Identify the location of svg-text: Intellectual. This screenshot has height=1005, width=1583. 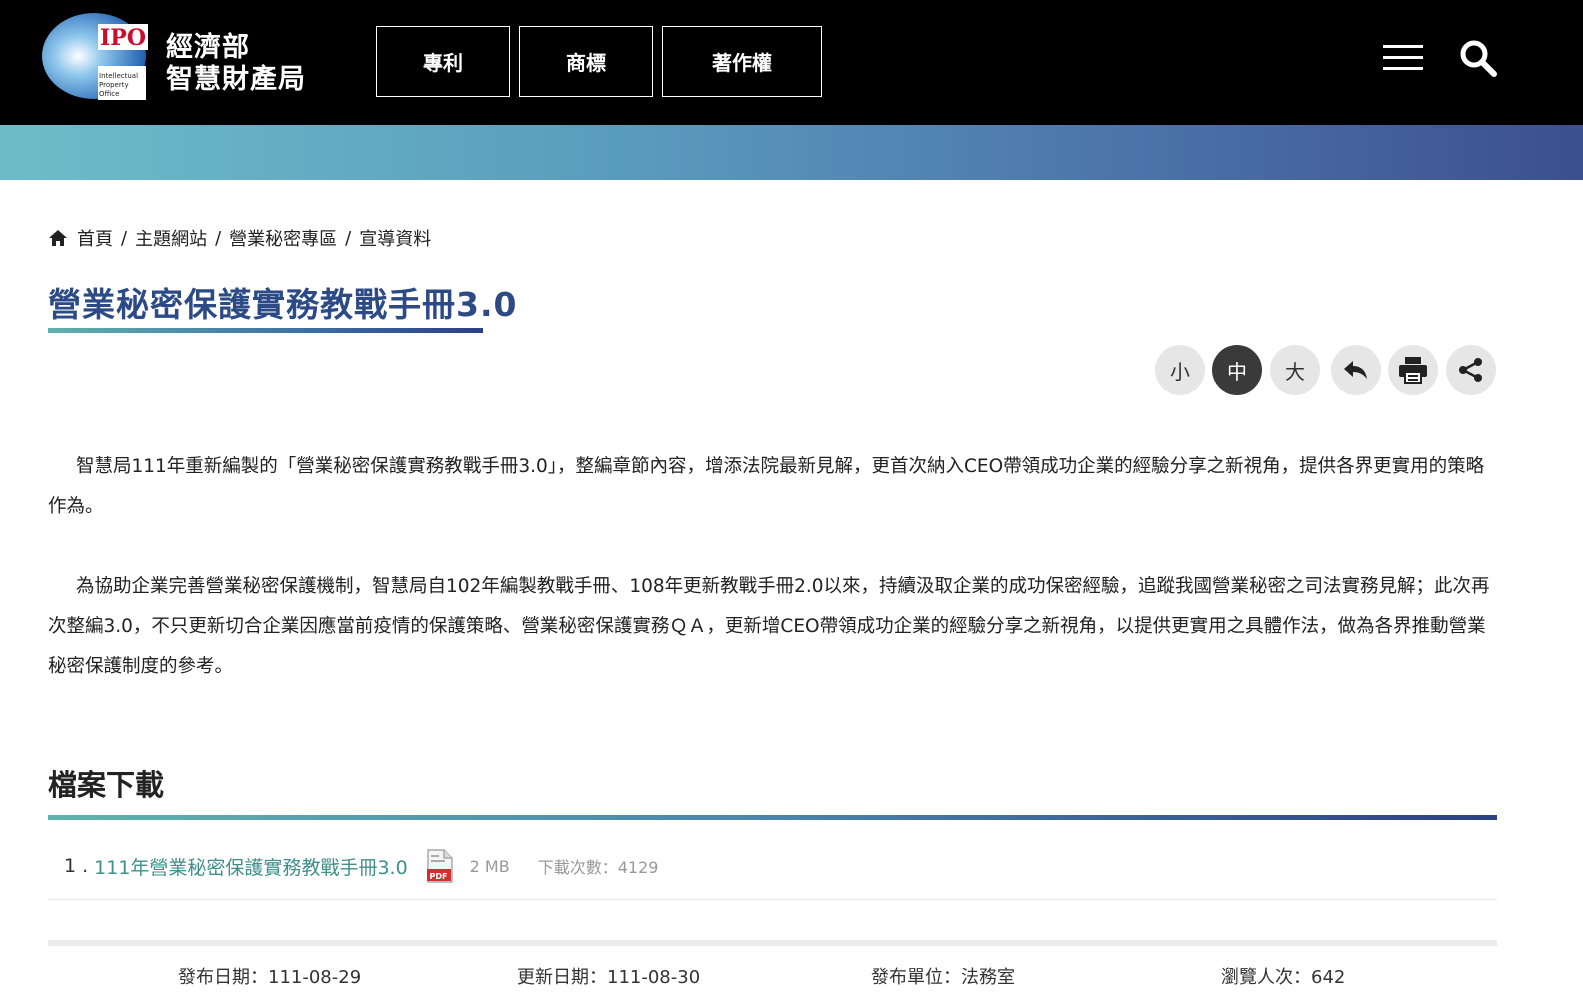
(118, 76).